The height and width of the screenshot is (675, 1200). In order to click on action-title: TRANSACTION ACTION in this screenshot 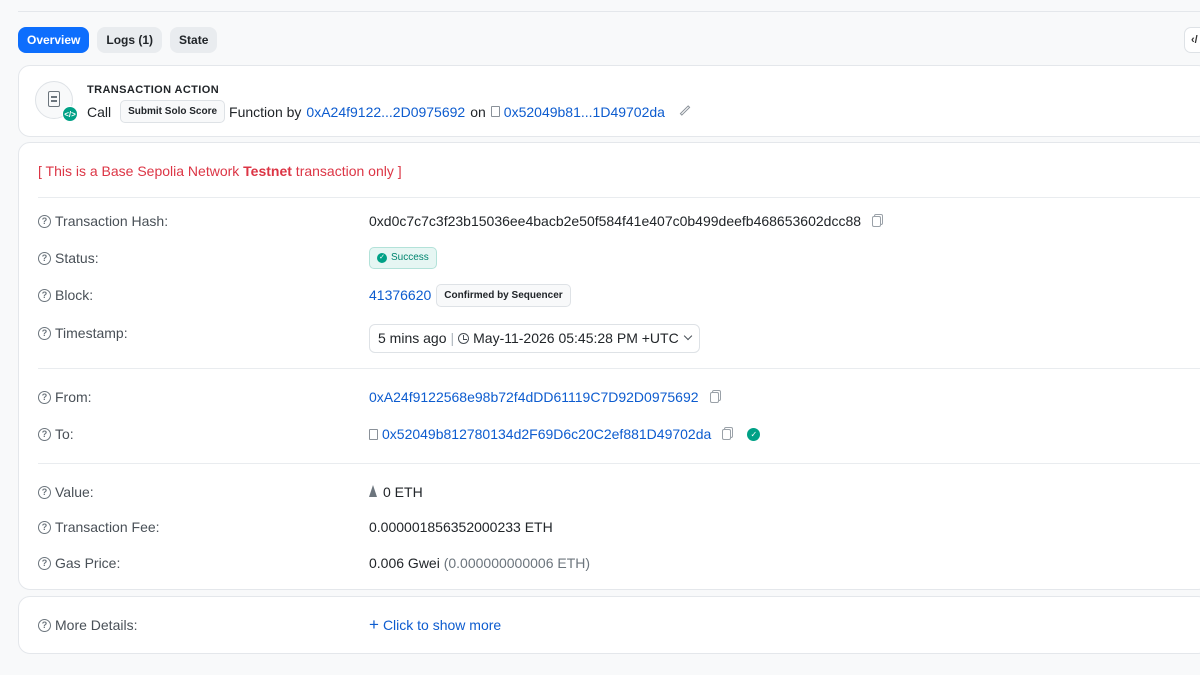, I will do `click(153, 90)`.